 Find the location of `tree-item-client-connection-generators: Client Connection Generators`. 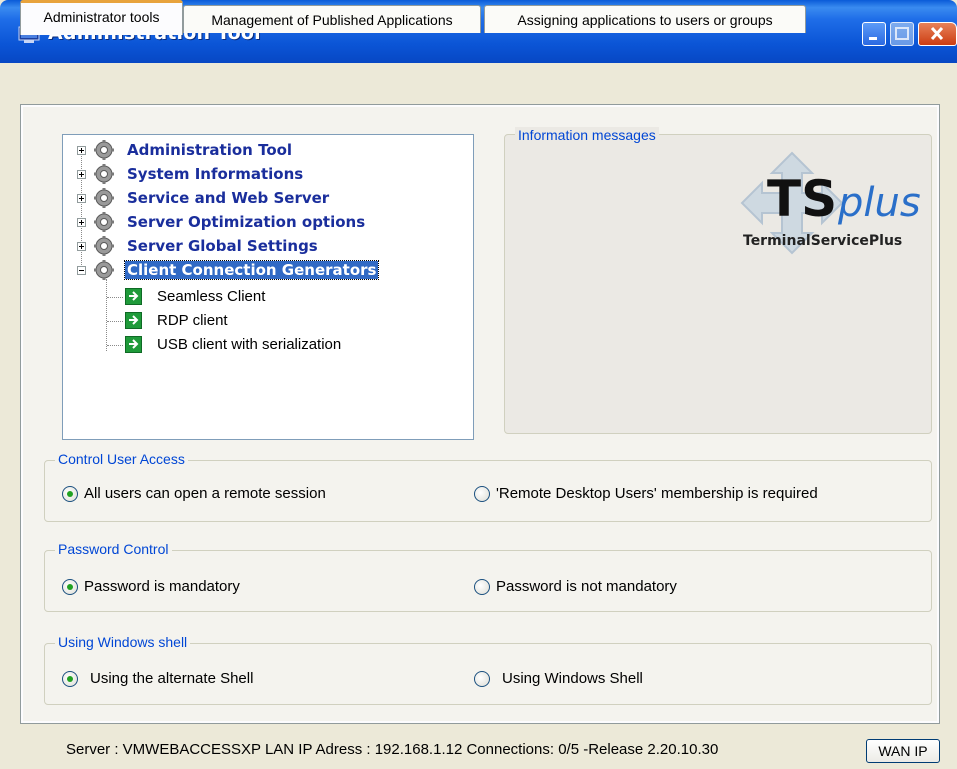

tree-item-client-connection-generators: Client Connection Generators is located at coordinates (251, 270).